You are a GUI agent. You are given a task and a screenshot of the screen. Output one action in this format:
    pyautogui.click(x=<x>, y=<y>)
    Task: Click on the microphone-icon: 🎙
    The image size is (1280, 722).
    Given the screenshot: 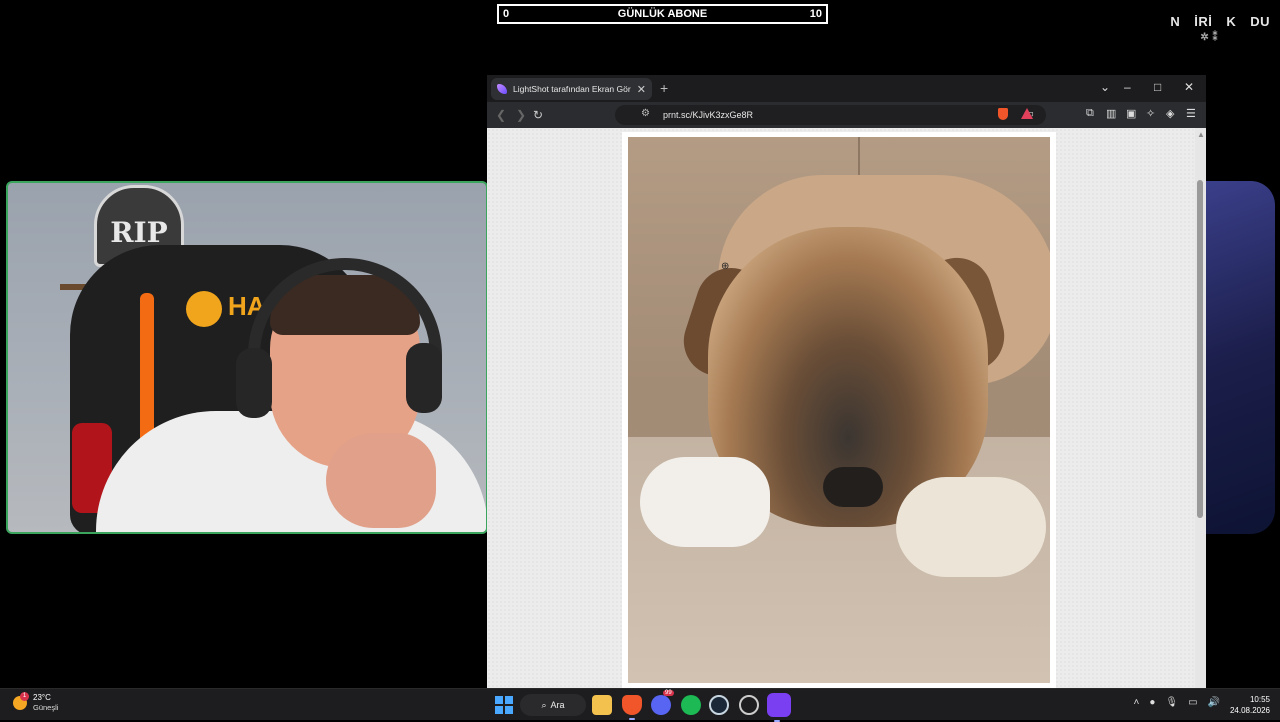 What is the action you would take?
    pyautogui.click(x=1171, y=702)
    